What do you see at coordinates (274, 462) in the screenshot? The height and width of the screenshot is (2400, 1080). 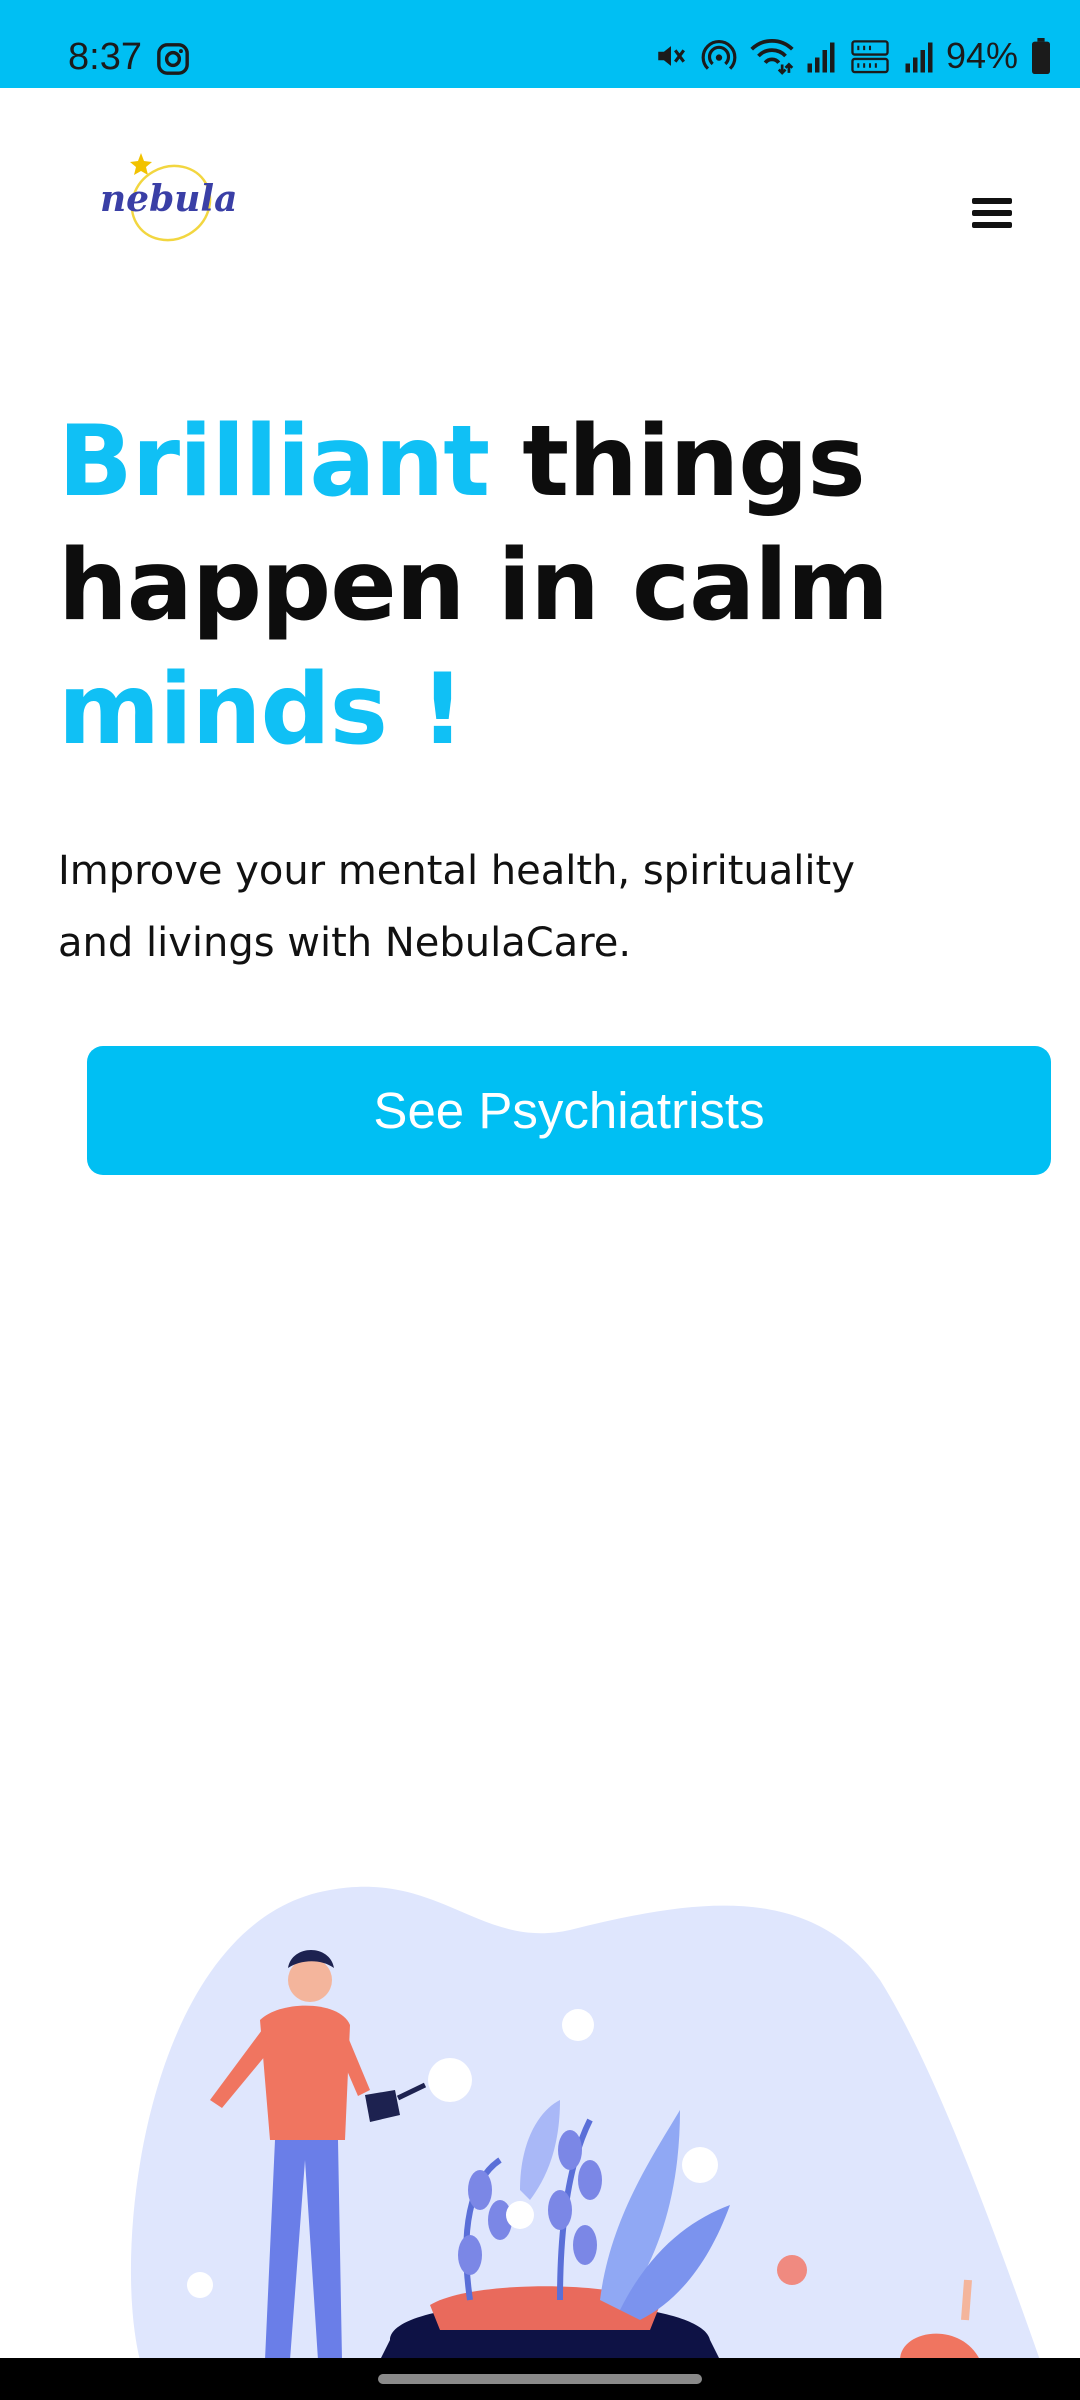 I see `hero-title-accent-1: Brilliant` at bounding box center [274, 462].